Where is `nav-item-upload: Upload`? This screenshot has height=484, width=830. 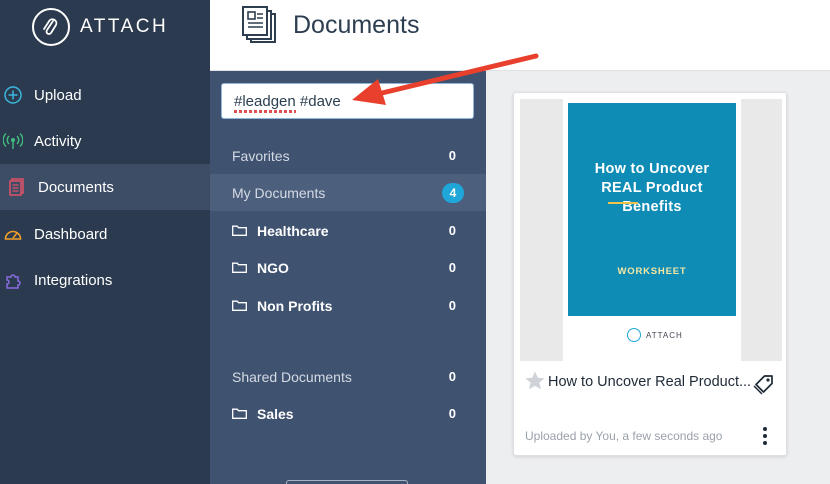 nav-item-upload: Upload is located at coordinates (105, 95).